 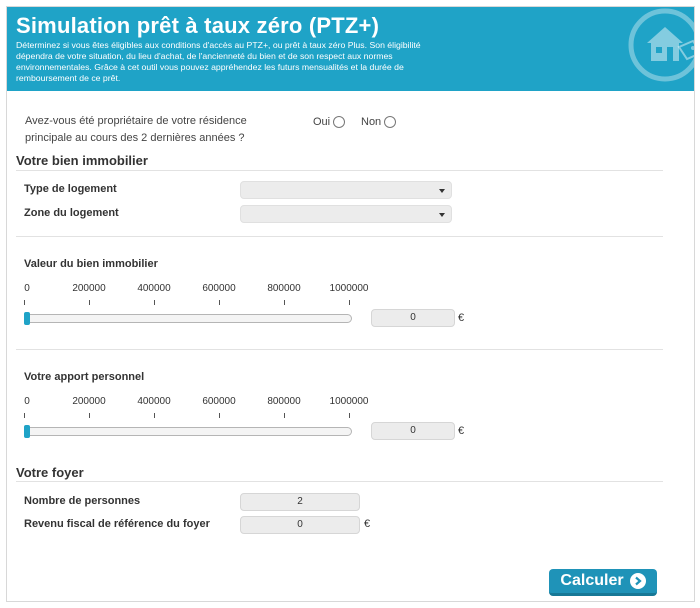 I want to click on apport-slider-scale: 0 200000 400000 600000 800000 1000000, so click(x=204, y=411).